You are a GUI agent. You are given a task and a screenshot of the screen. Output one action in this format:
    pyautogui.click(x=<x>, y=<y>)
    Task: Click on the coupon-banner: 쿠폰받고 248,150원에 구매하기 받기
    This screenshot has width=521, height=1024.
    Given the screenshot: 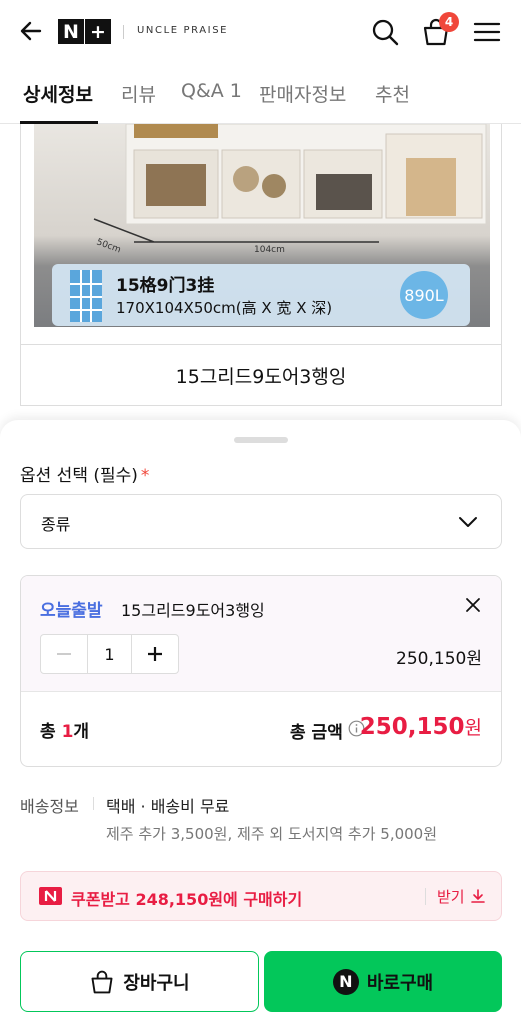 What is the action you would take?
    pyautogui.click(x=261, y=896)
    